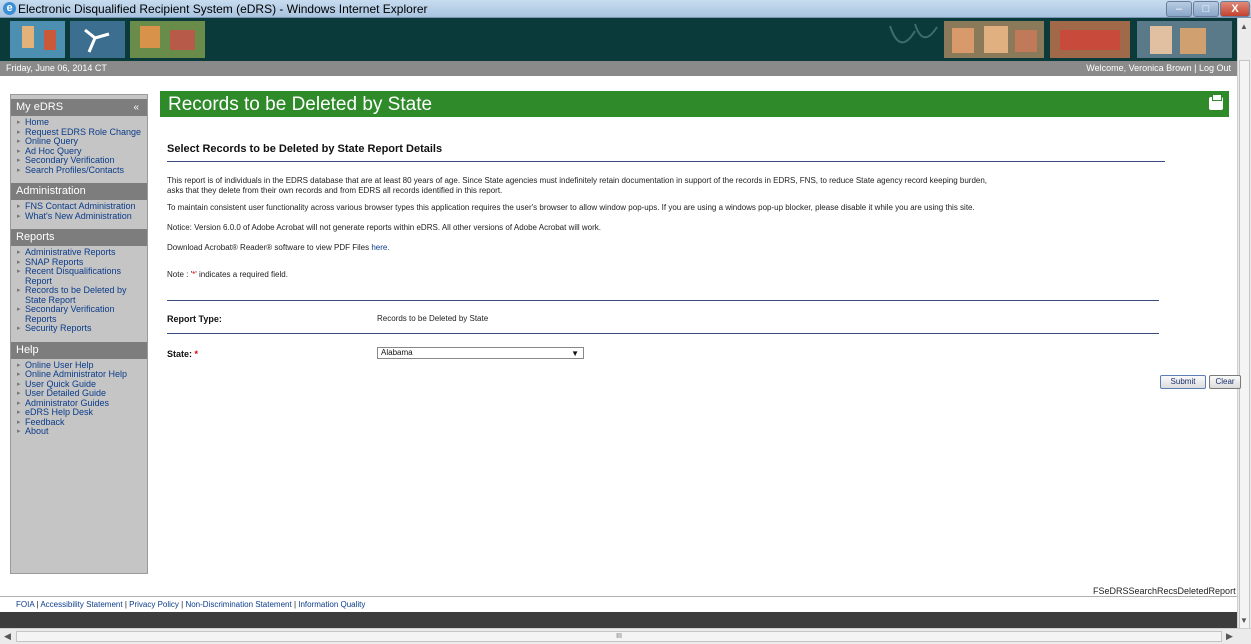 Image resolution: width=1251 pixels, height=644 pixels. I want to click on footer-link: Non-Discrimination Statement, so click(238, 604).